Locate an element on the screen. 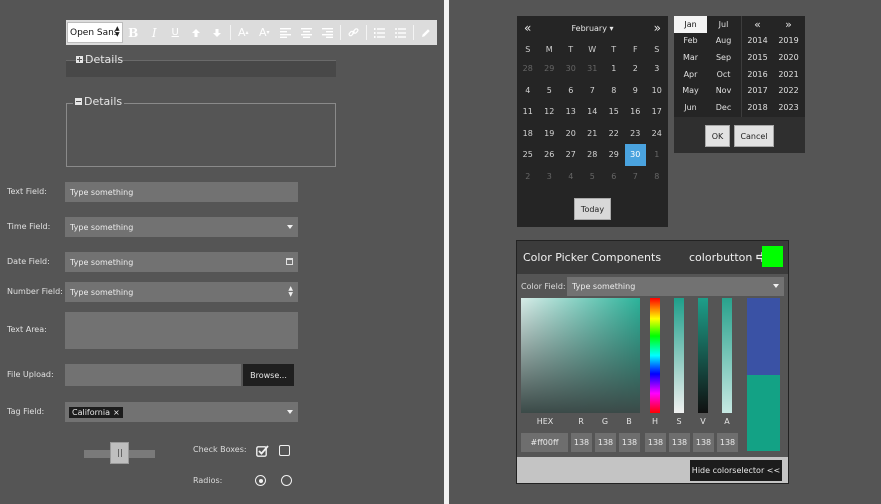 The image size is (881, 504). year-cell: 2016 is located at coordinates (757, 74).